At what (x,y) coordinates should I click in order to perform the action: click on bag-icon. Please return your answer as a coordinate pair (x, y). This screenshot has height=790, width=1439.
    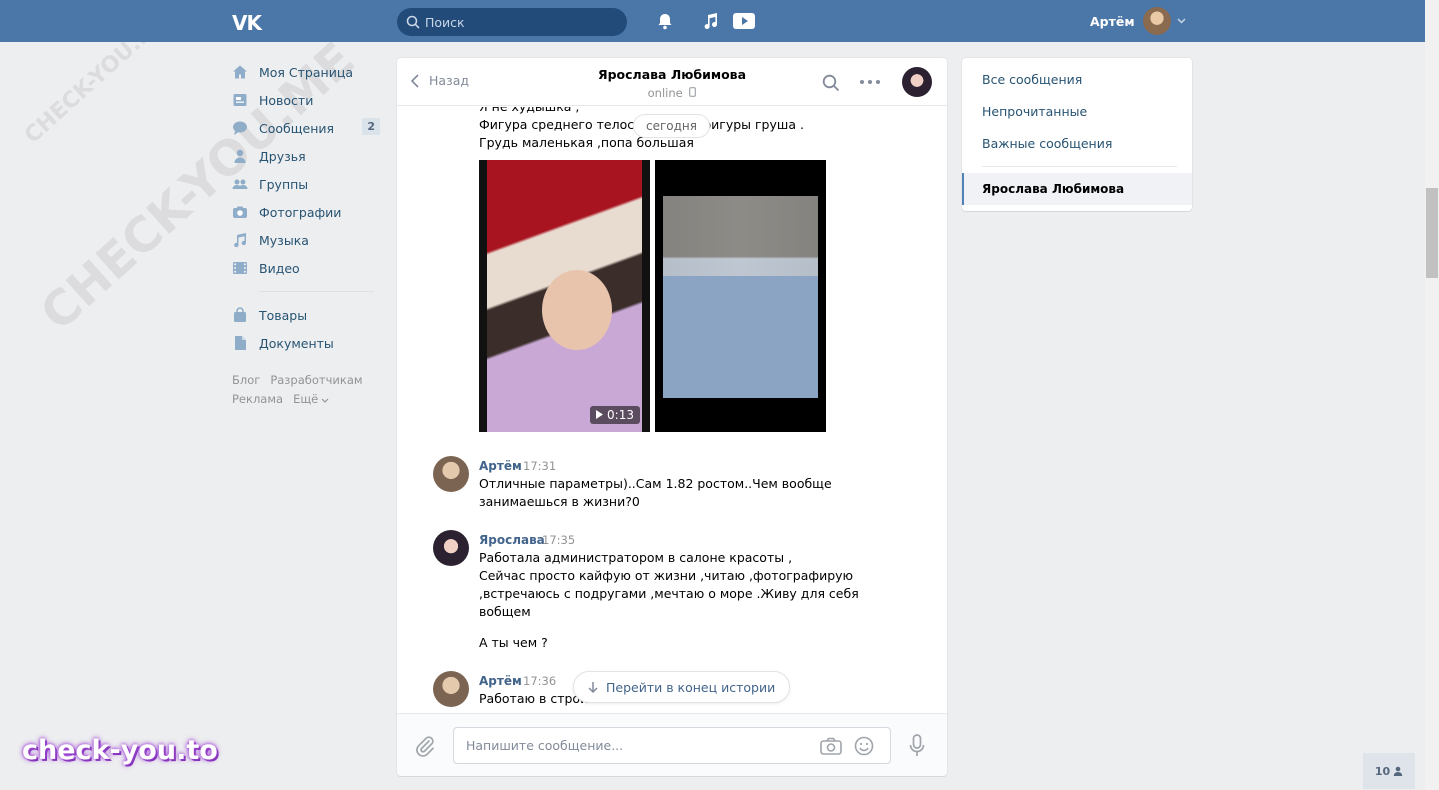
    Looking at the image, I should click on (240, 315).